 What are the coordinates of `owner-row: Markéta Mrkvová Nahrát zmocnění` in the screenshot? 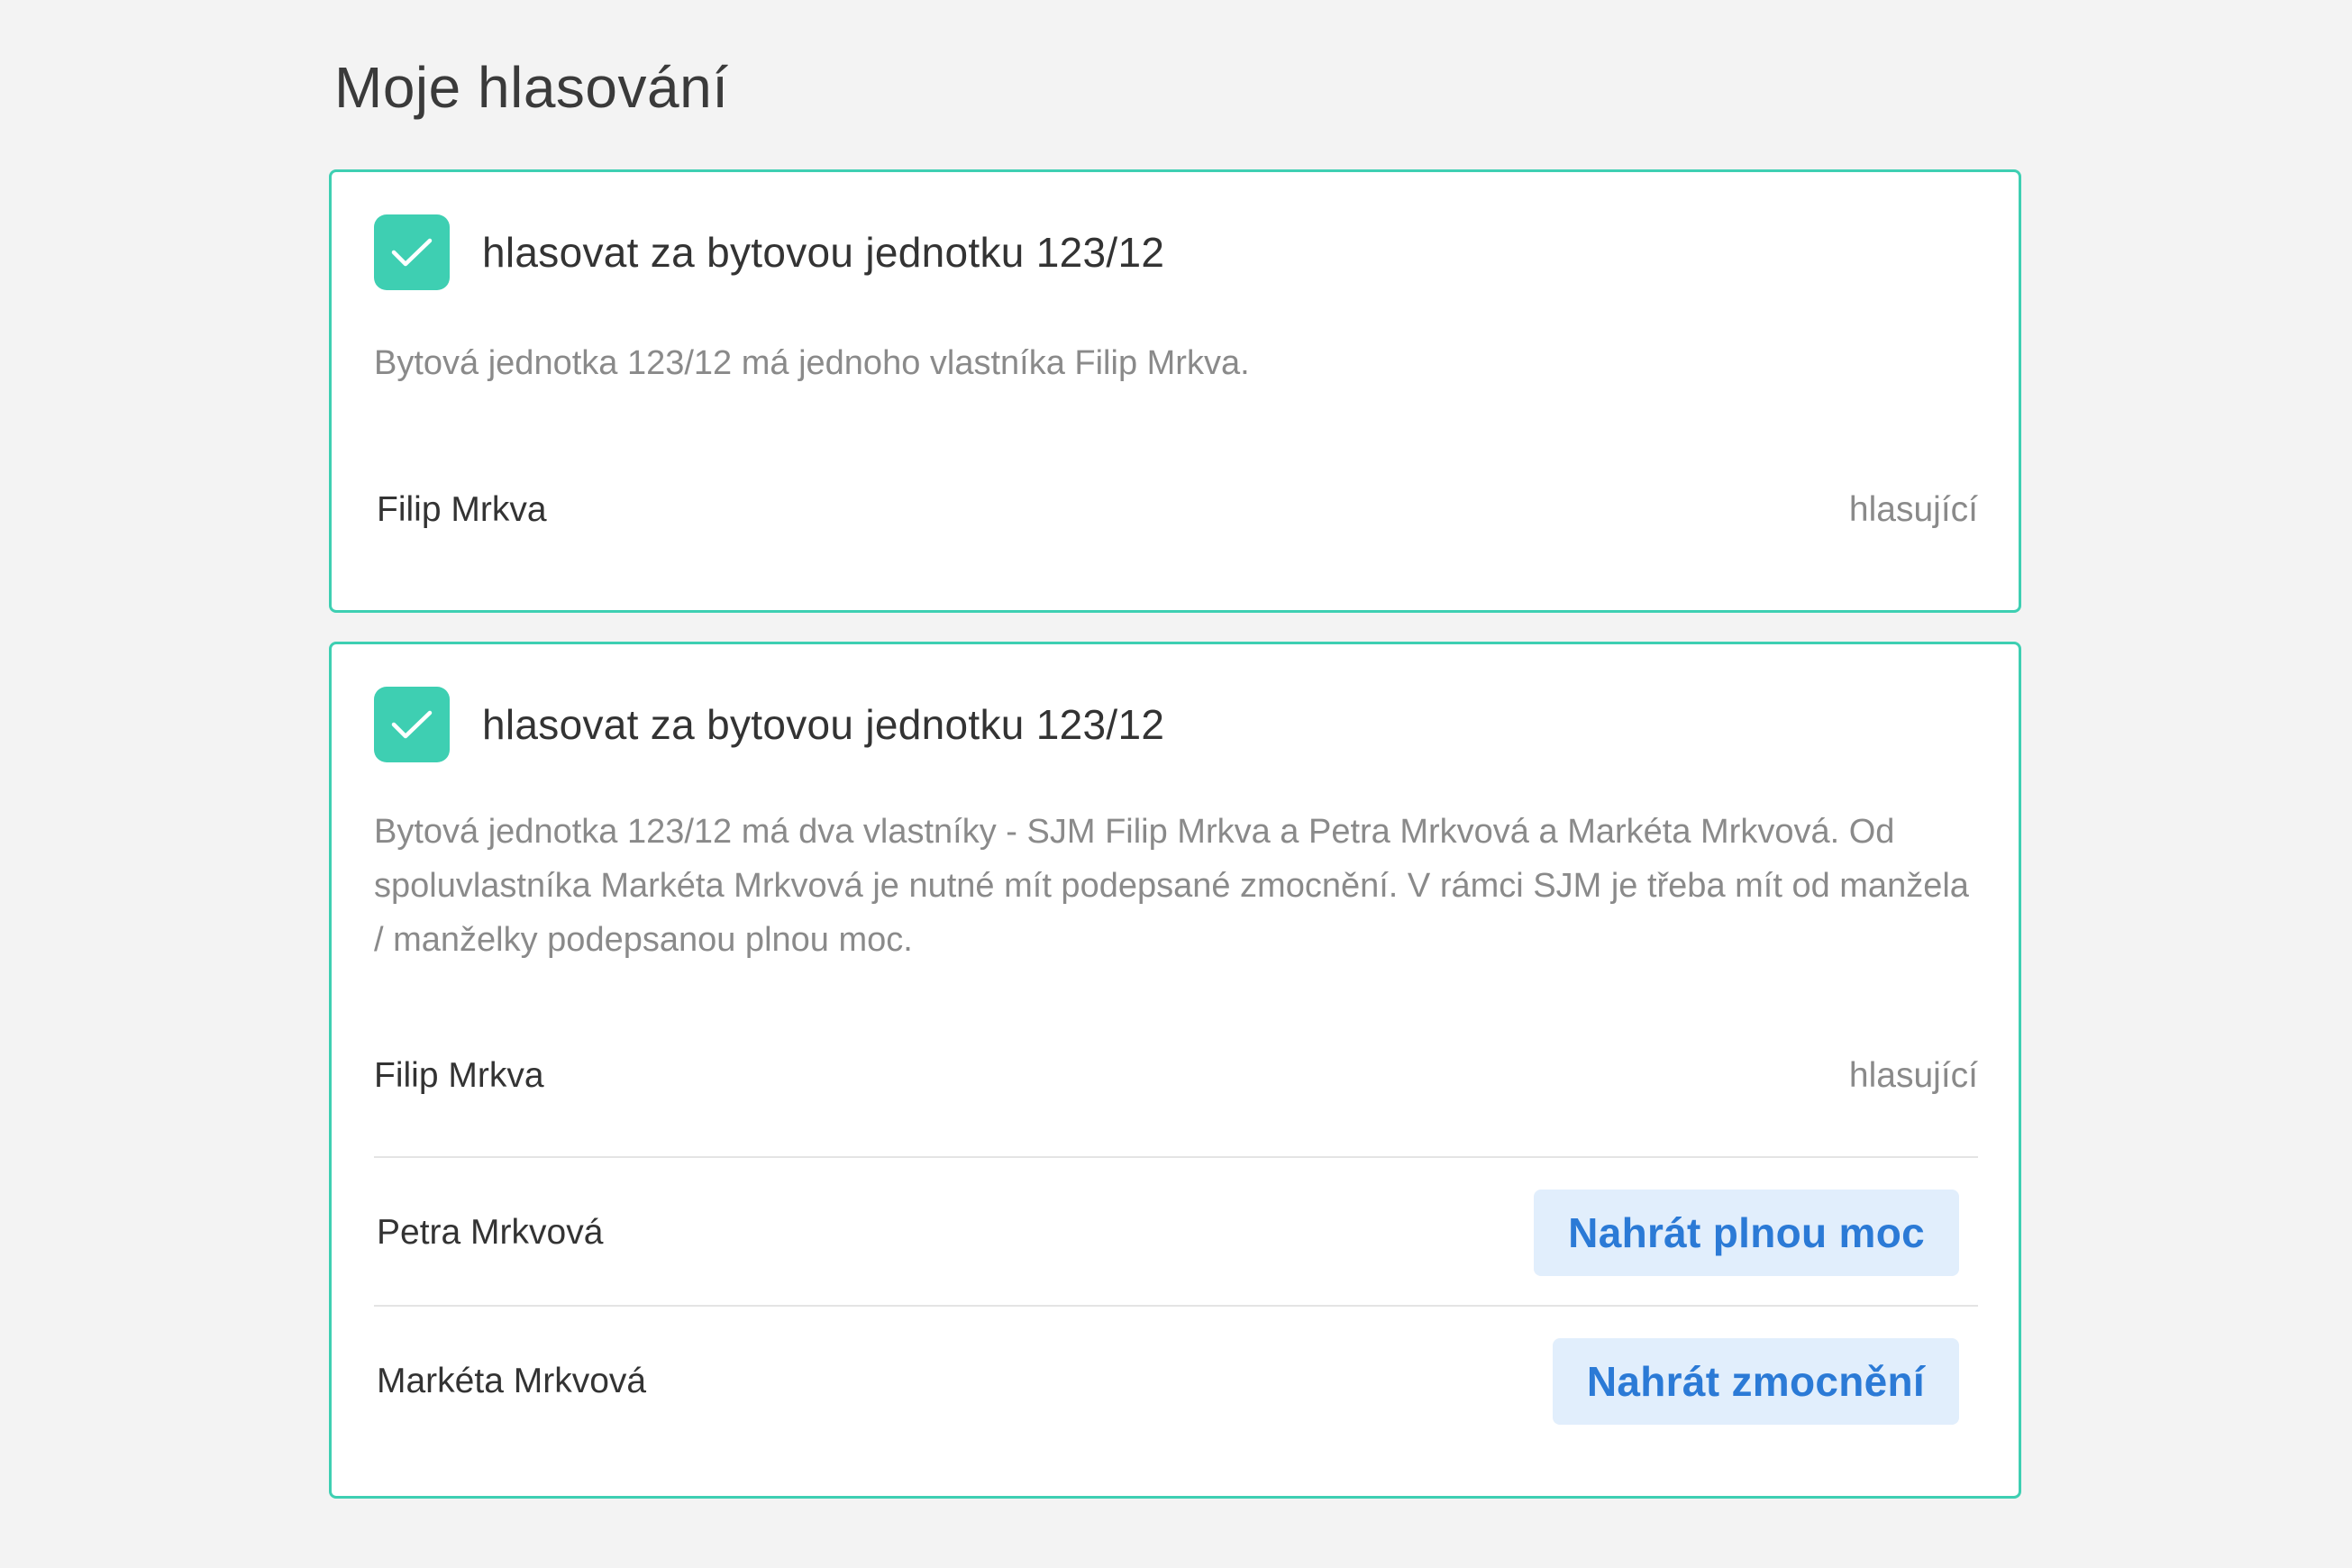 It's located at (1176, 1381).